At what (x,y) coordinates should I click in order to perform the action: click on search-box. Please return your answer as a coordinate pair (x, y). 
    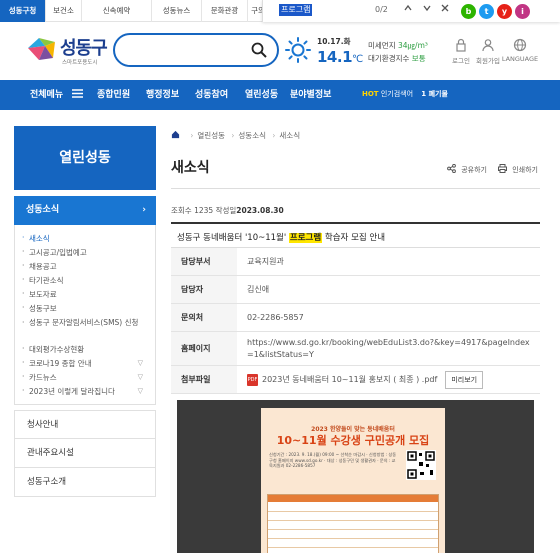
    Looking at the image, I should click on (196, 50).